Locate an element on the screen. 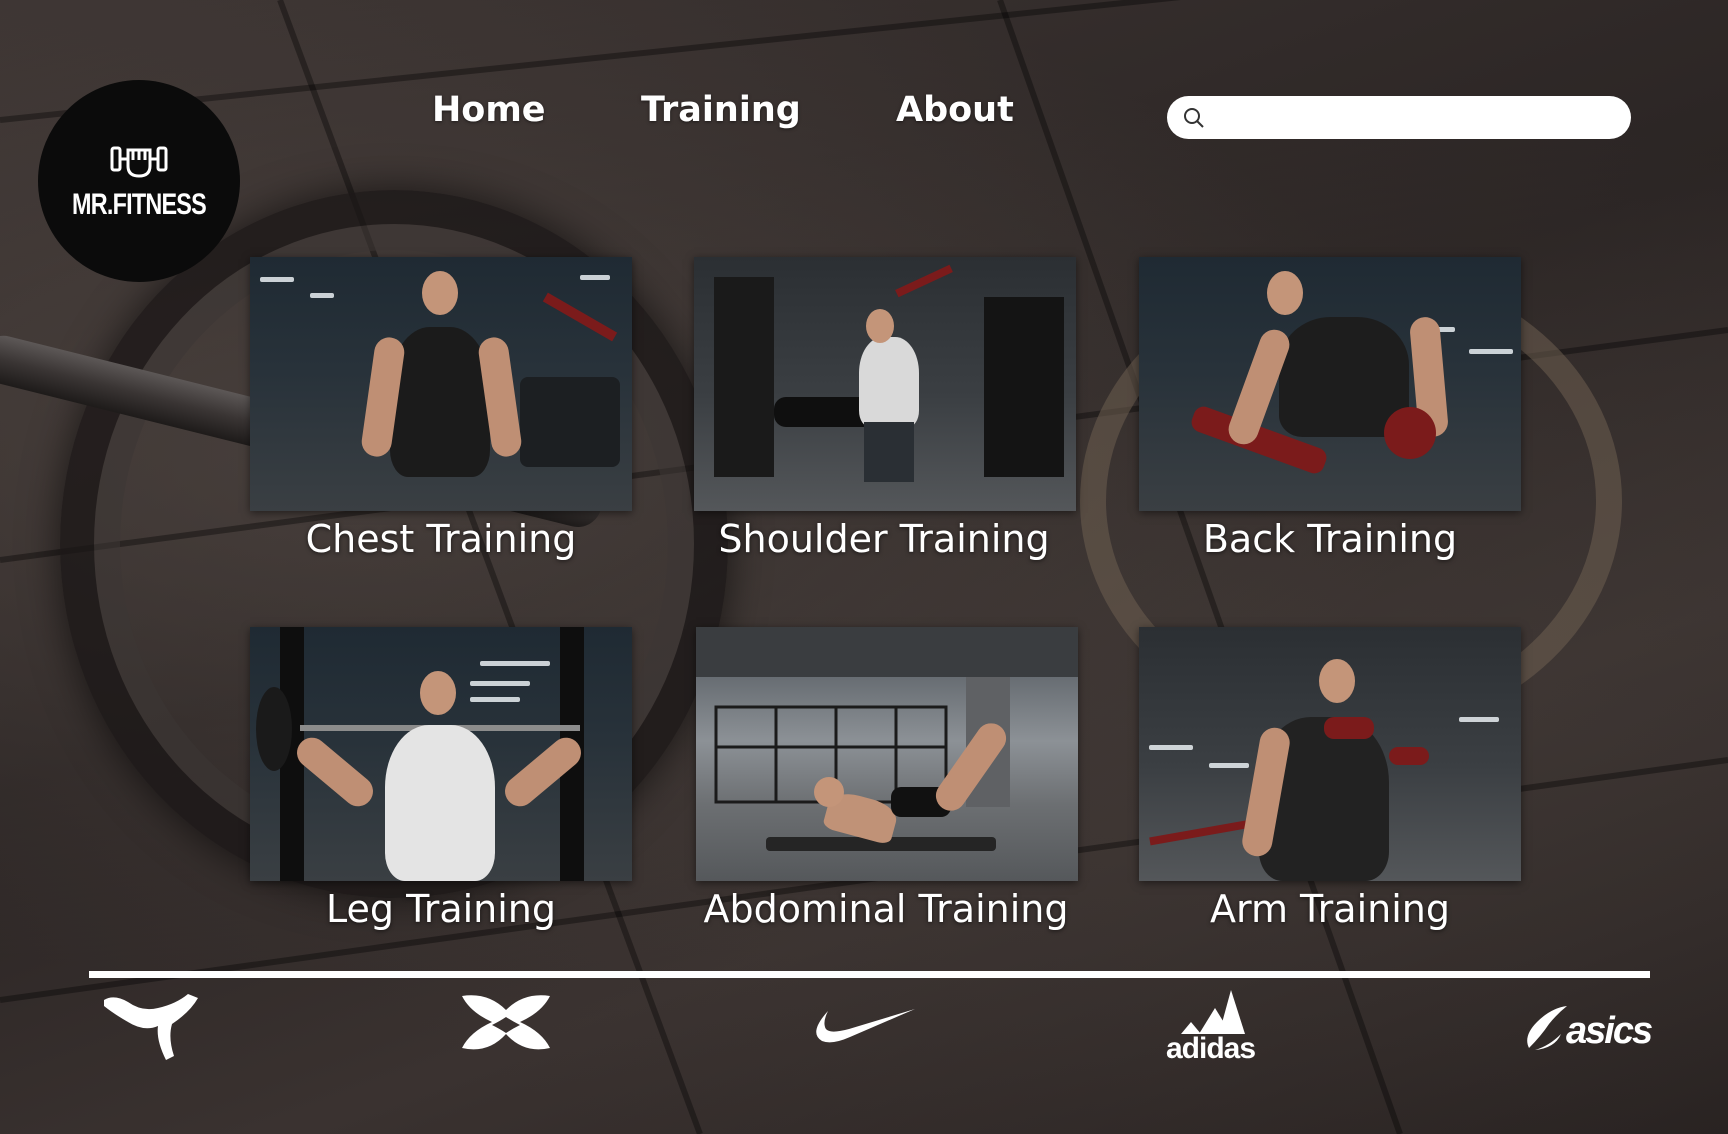 This screenshot has width=1728, height=1134. chest-training-photo is located at coordinates (441, 384).